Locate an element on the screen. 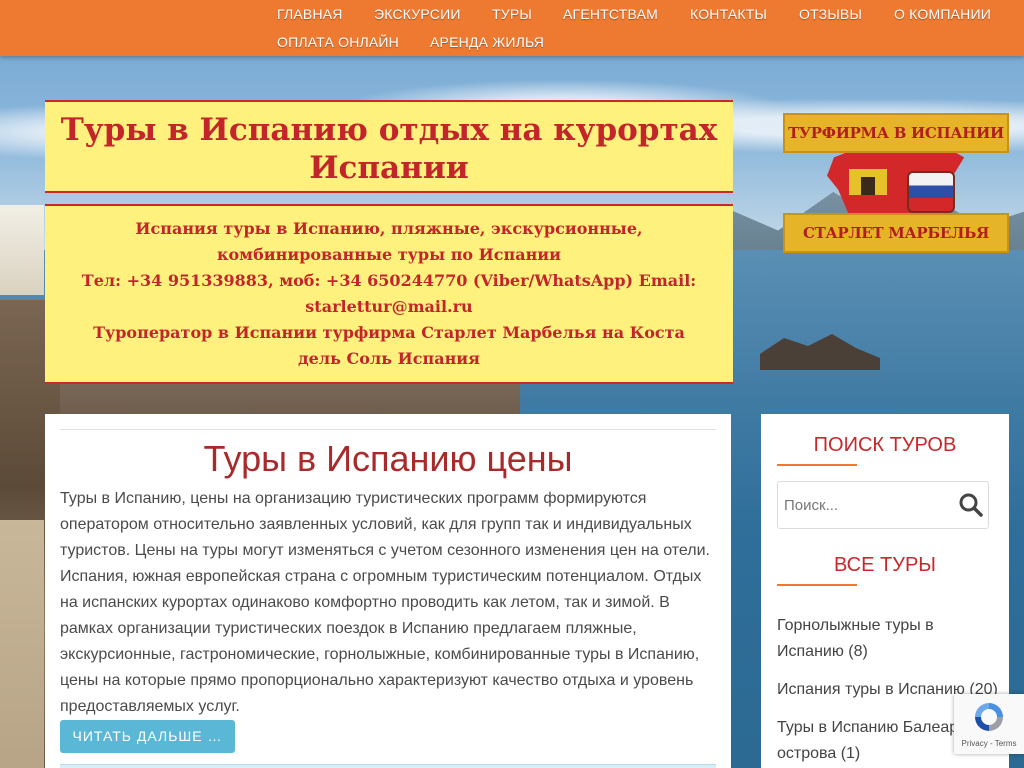  suitcase-icon is located at coordinates (931, 192).